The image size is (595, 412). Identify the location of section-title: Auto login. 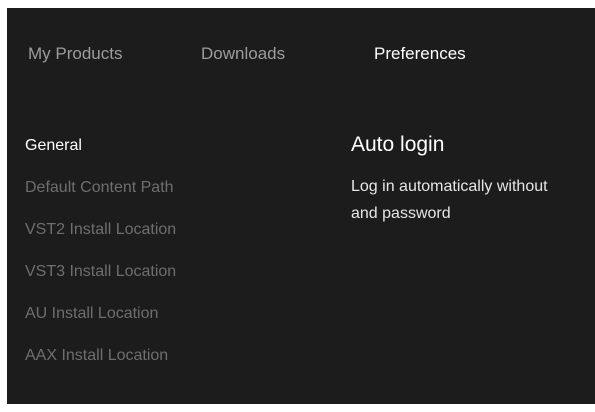
(398, 144).